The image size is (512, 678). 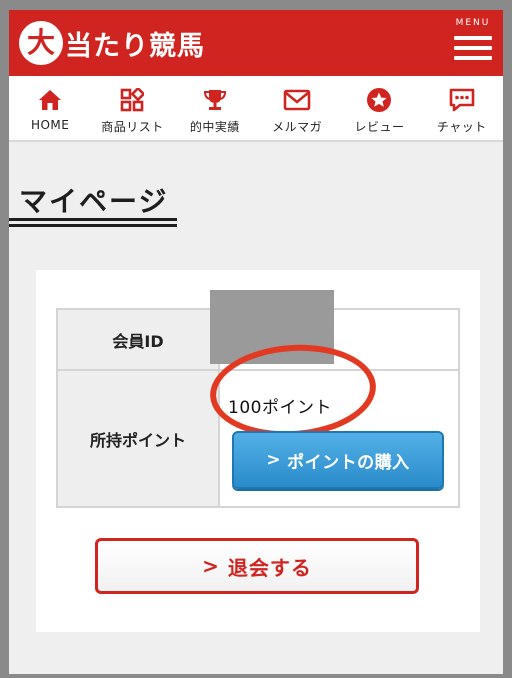 What do you see at coordinates (132, 100) in the screenshot?
I see `grid-icon` at bounding box center [132, 100].